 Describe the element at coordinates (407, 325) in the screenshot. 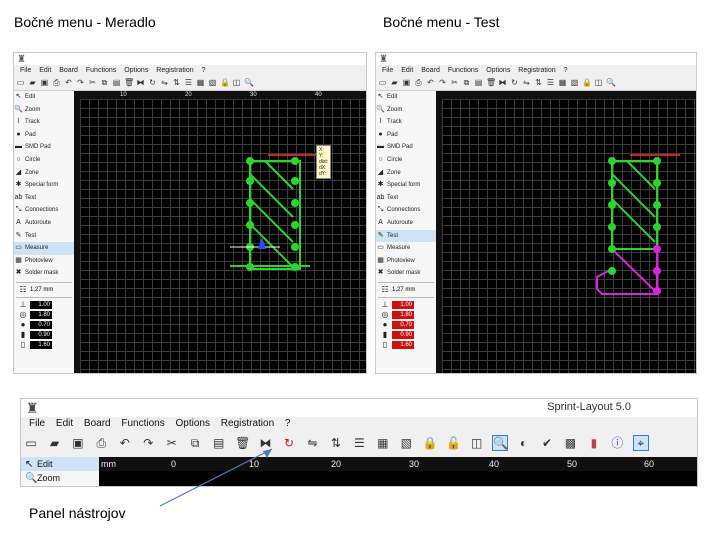

I see `dimension-field: ● 0.70` at that location.